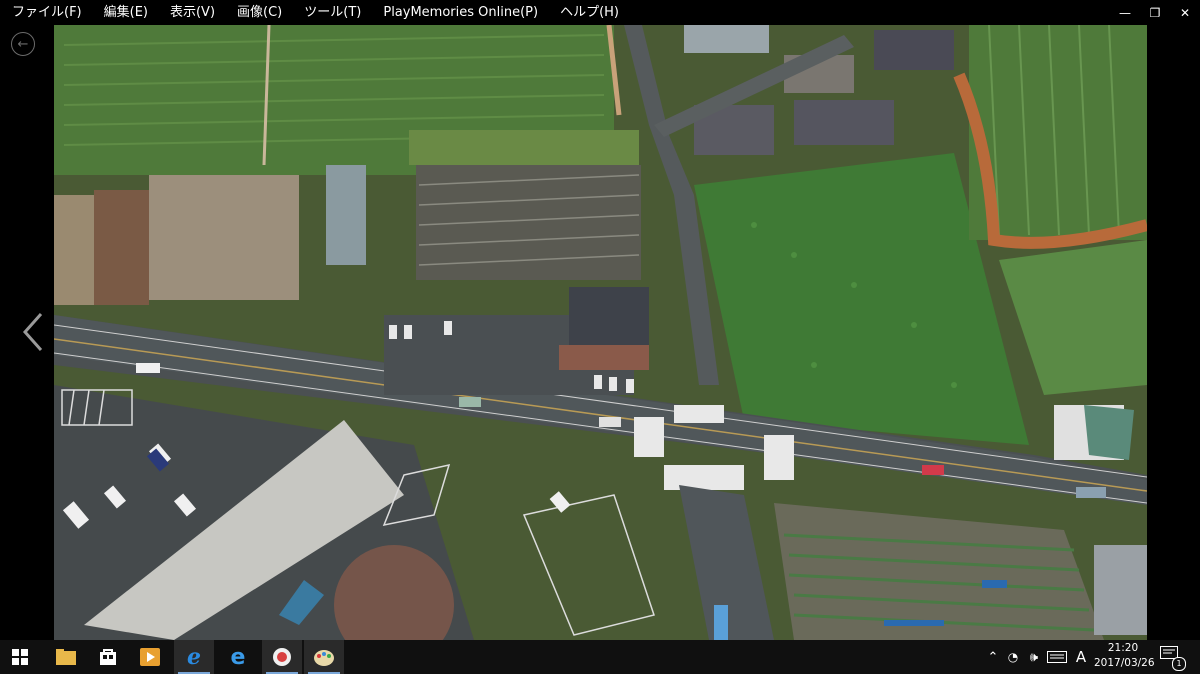  I want to click on chevron-left-icon, so click(32, 332).